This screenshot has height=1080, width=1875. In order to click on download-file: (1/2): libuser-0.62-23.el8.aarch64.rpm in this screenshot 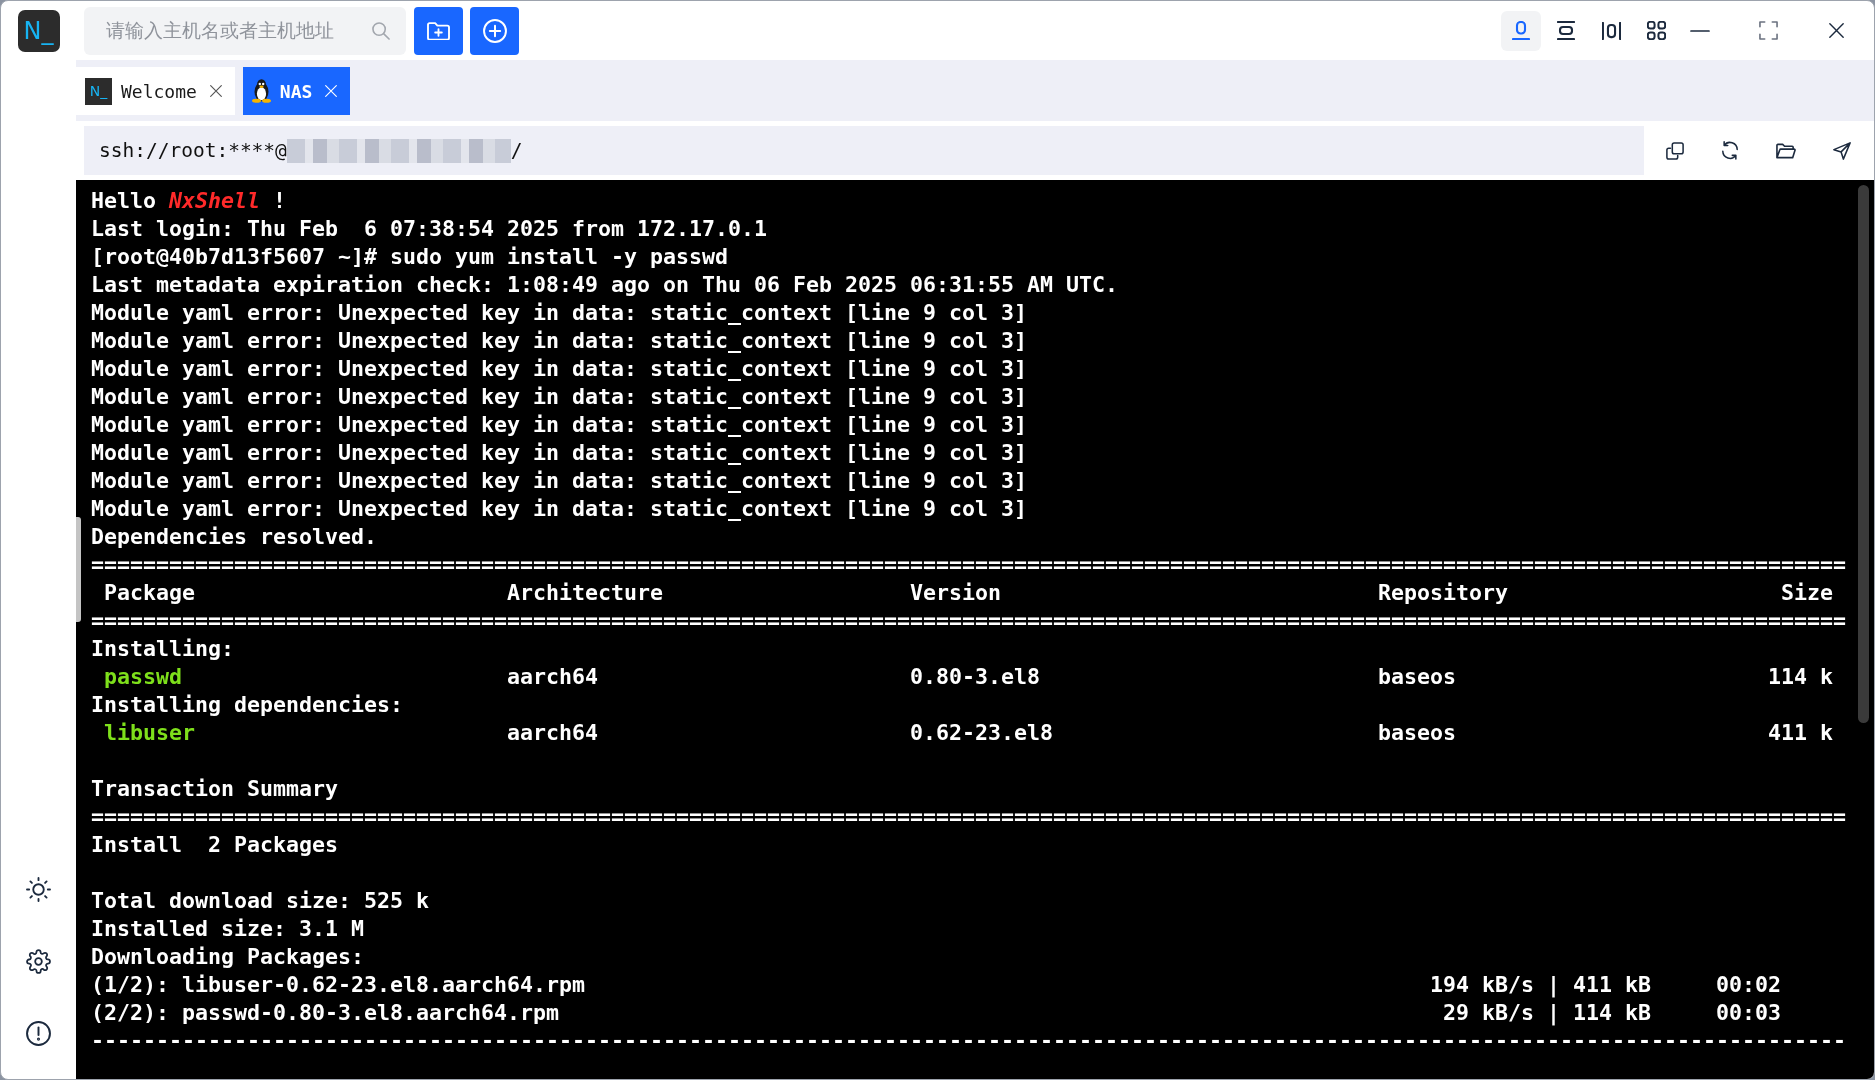, I will do `click(338, 985)`.